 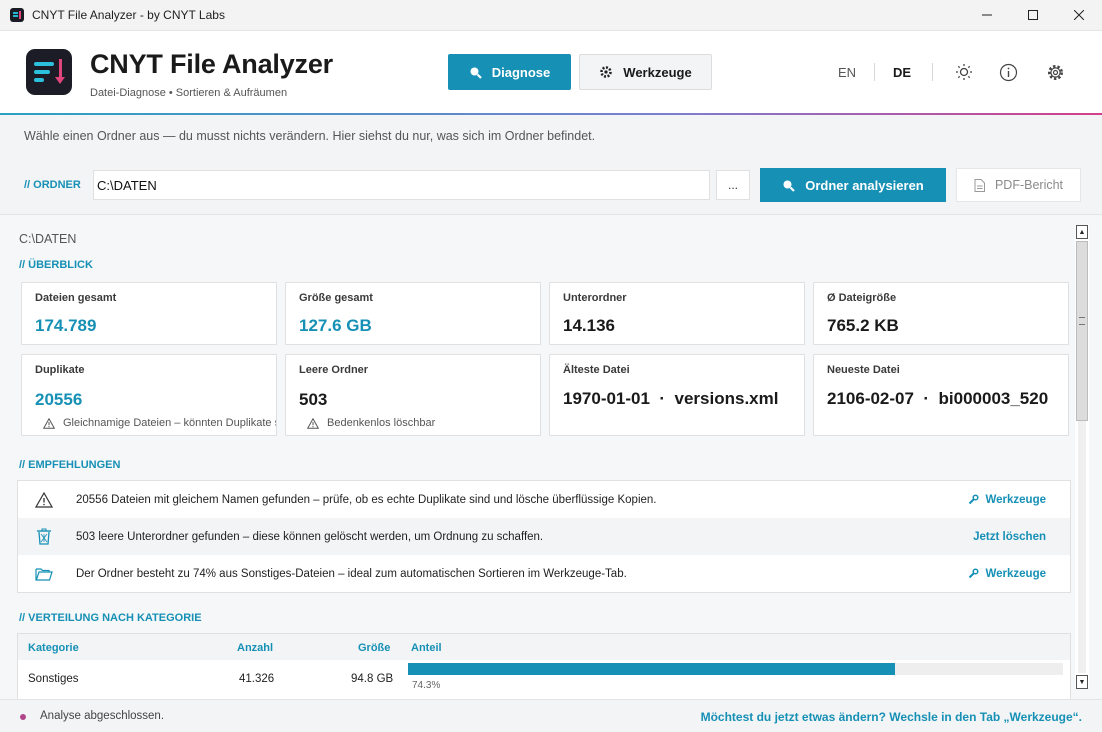 What do you see at coordinates (671, 398) in the screenshot?
I see `stat-value: 1970-01-01 · versions.xml` at bounding box center [671, 398].